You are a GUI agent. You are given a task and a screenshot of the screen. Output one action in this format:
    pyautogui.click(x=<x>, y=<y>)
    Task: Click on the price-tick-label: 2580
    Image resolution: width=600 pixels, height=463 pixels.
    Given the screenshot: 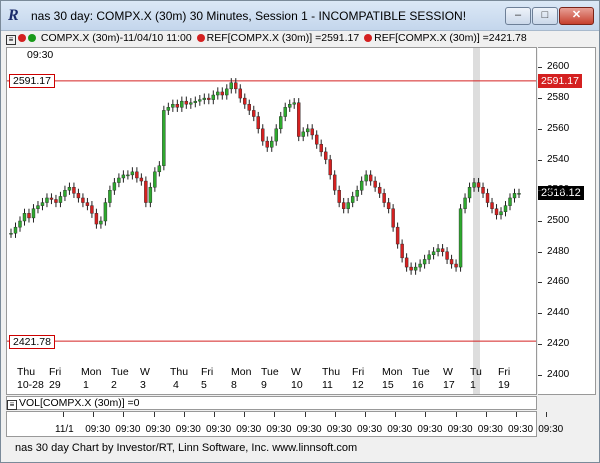 What is the action you would take?
    pyautogui.click(x=558, y=98)
    